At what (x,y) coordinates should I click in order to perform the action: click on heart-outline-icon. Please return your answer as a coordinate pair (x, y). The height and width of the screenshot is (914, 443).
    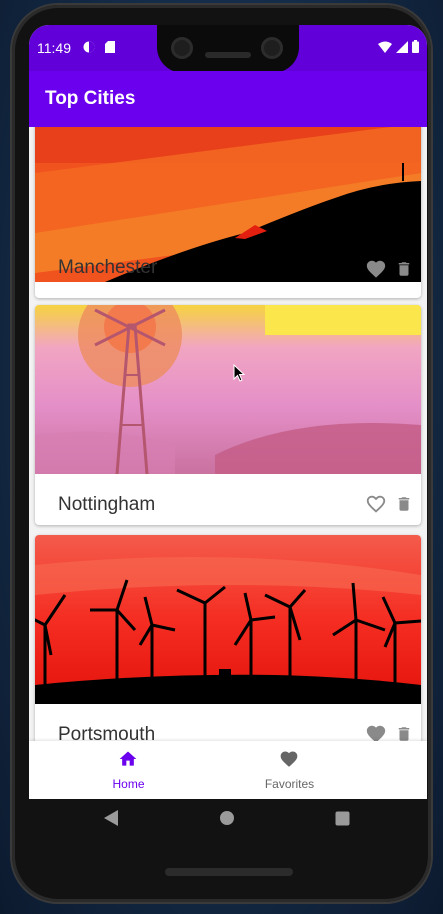
    Looking at the image, I should click on (376, 504).